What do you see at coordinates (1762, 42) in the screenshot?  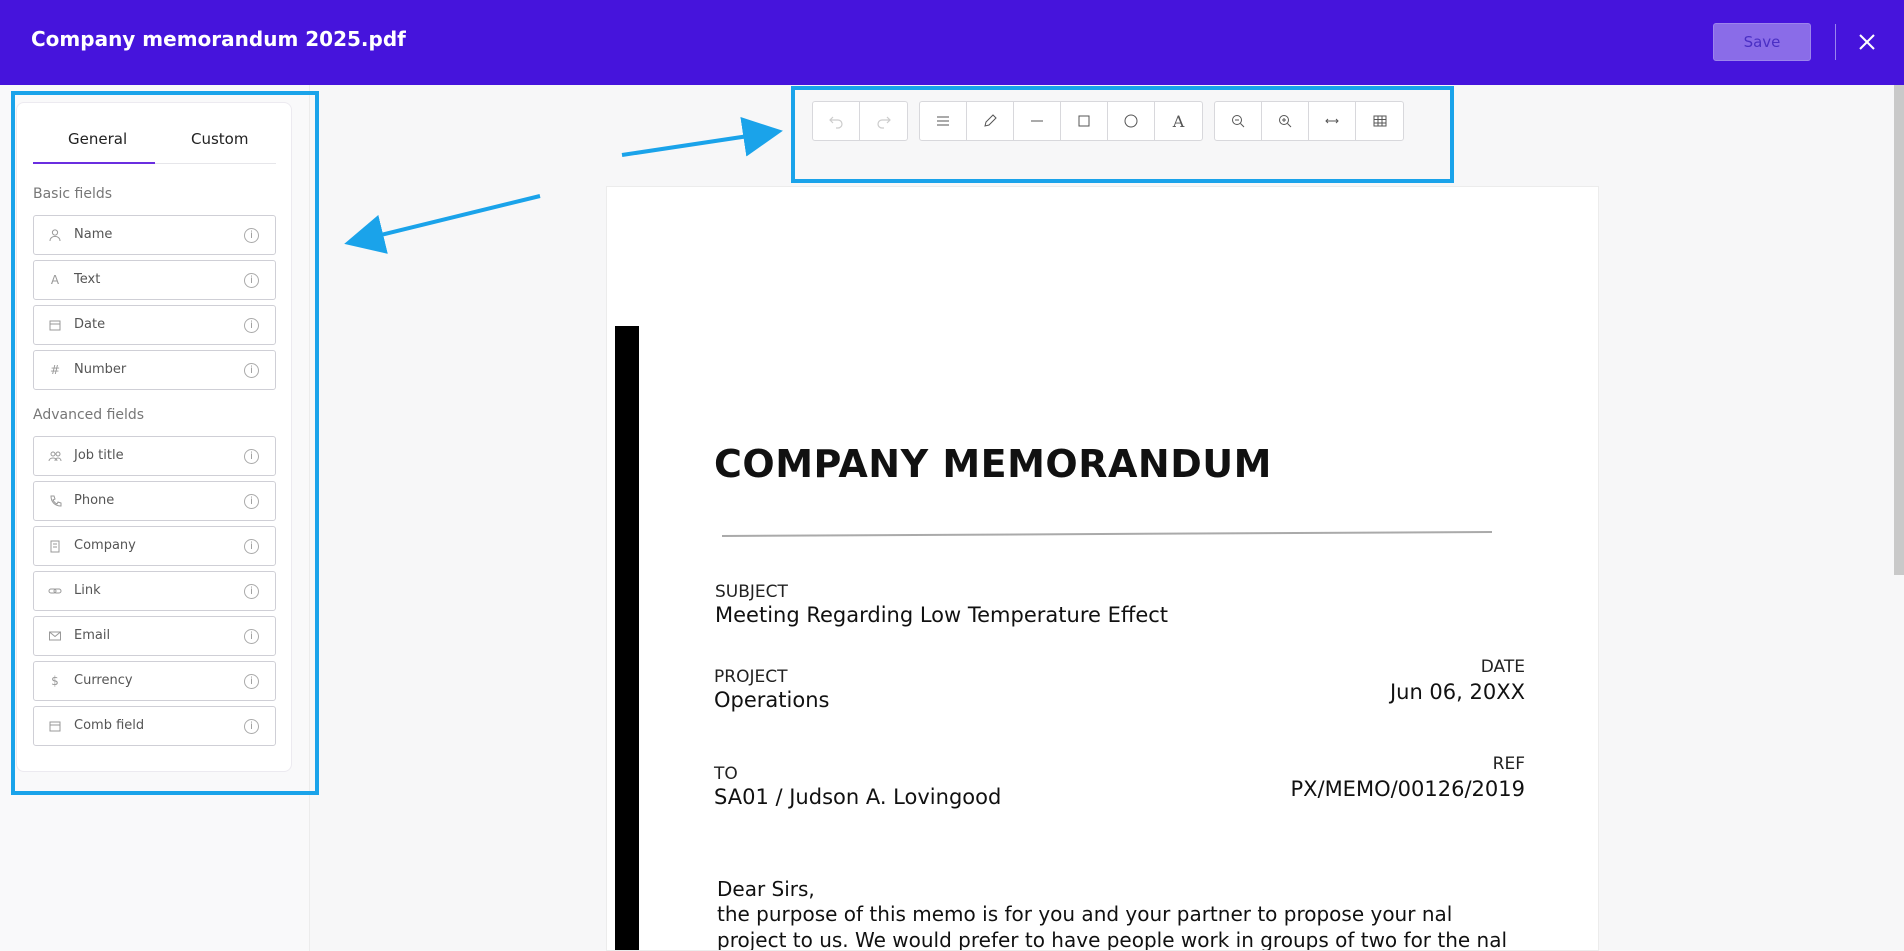 I see `save-button: Save` at bounding box center [1762, 42].